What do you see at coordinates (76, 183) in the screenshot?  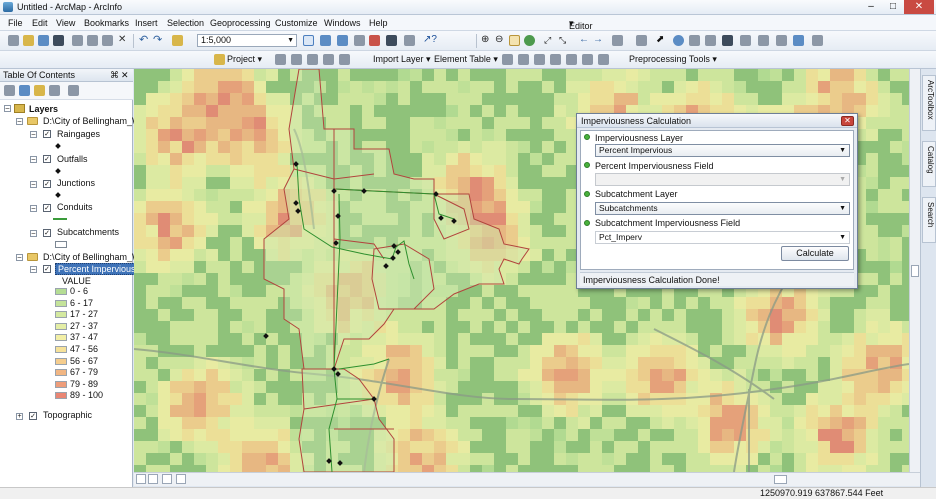 I see `layer-junctions: Junctions` at bounding box center [76, 183].